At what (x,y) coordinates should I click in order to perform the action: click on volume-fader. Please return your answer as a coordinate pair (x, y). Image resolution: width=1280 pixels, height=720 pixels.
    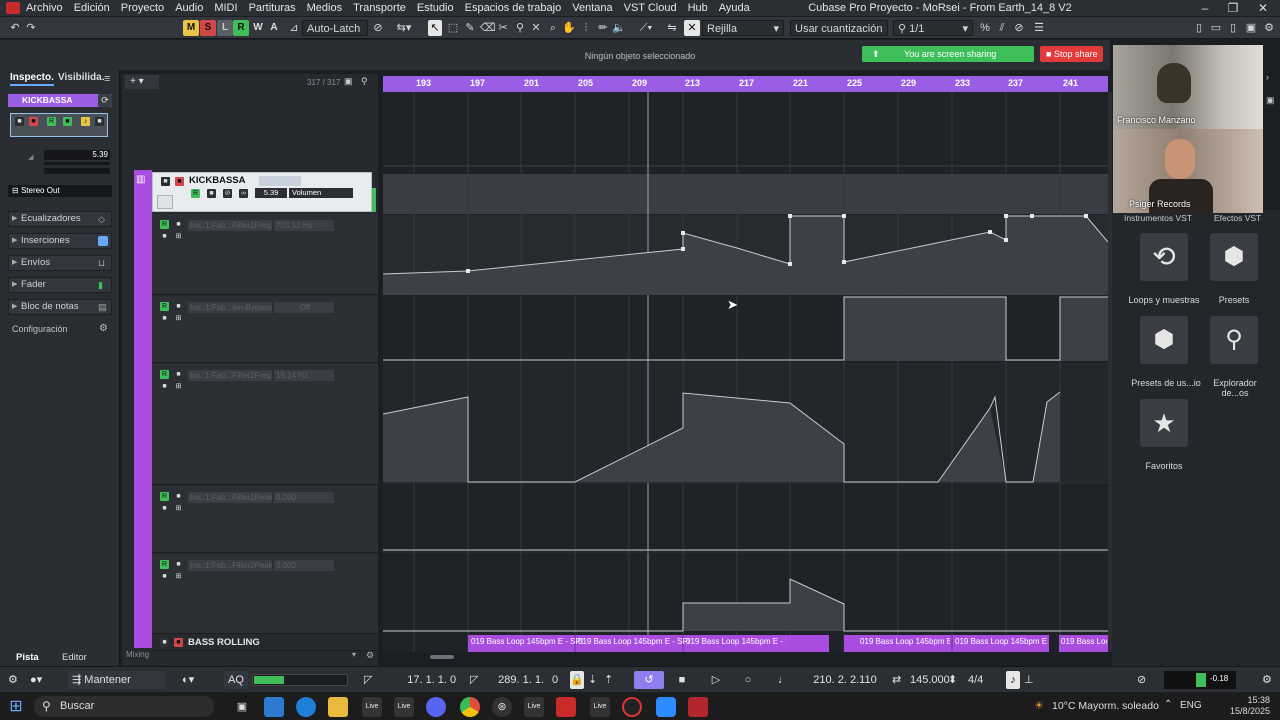
    Looking at the image, I should click on (77, 163).